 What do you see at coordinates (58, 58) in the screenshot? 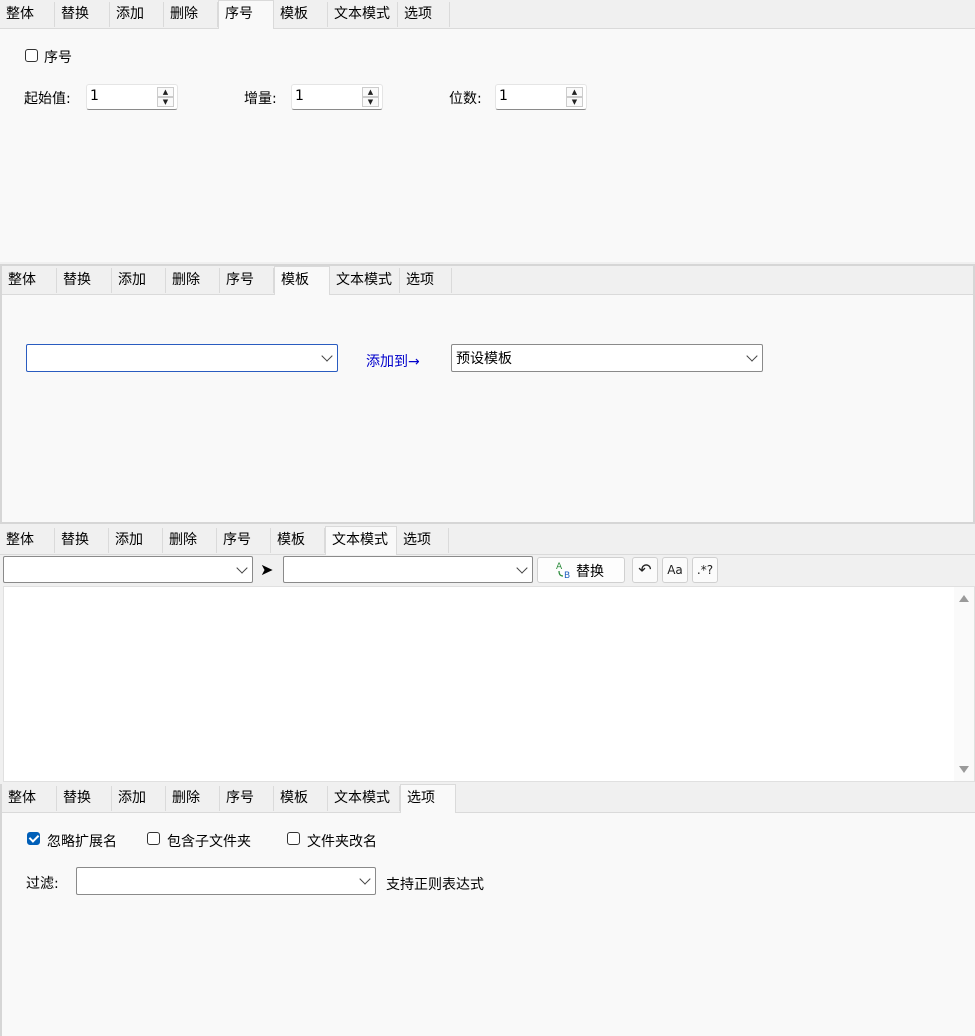
I see `serial-enable-label: 序号` at bounding box center [58, 58].